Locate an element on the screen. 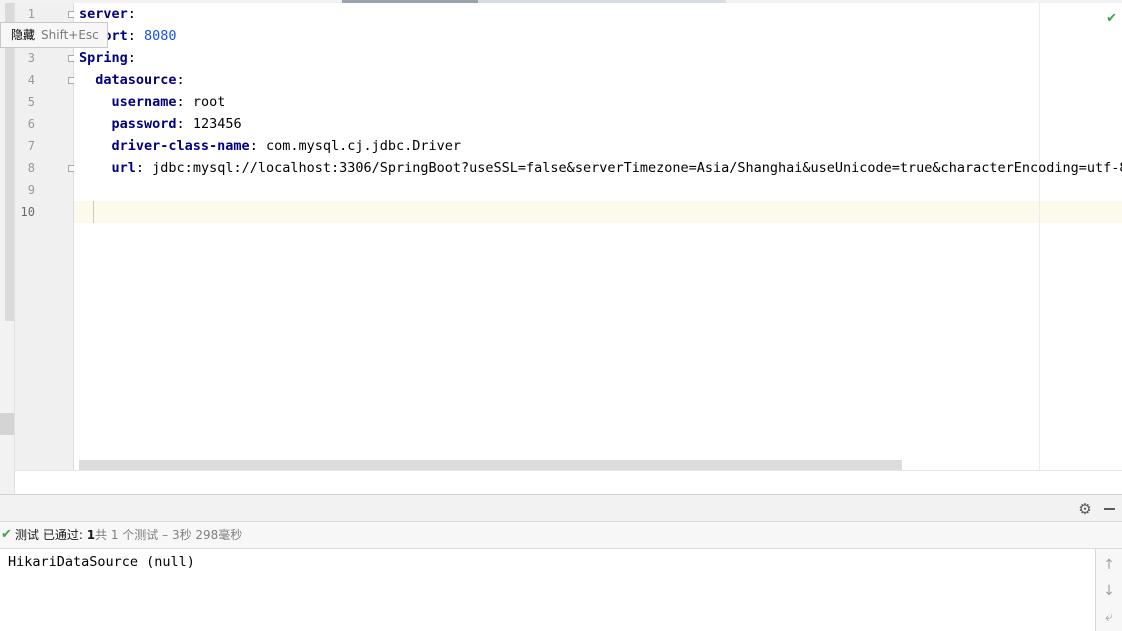 Image resolution: width=1122 pixels, height=631 pixels. left-scrollbar-thumb is located at coordinates (9, 162).